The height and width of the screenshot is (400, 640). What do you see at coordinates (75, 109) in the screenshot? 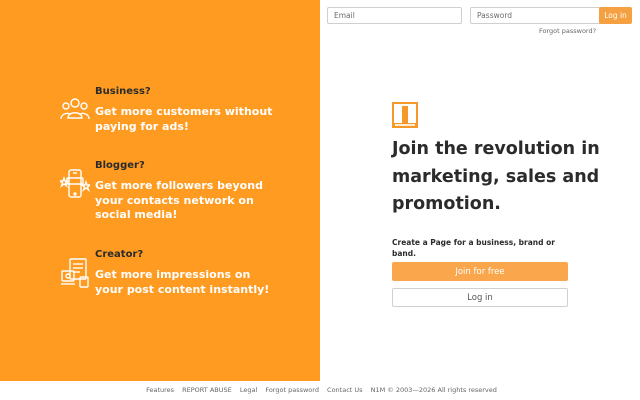
I see `people-group-icon` at bounding box center [75, 109].